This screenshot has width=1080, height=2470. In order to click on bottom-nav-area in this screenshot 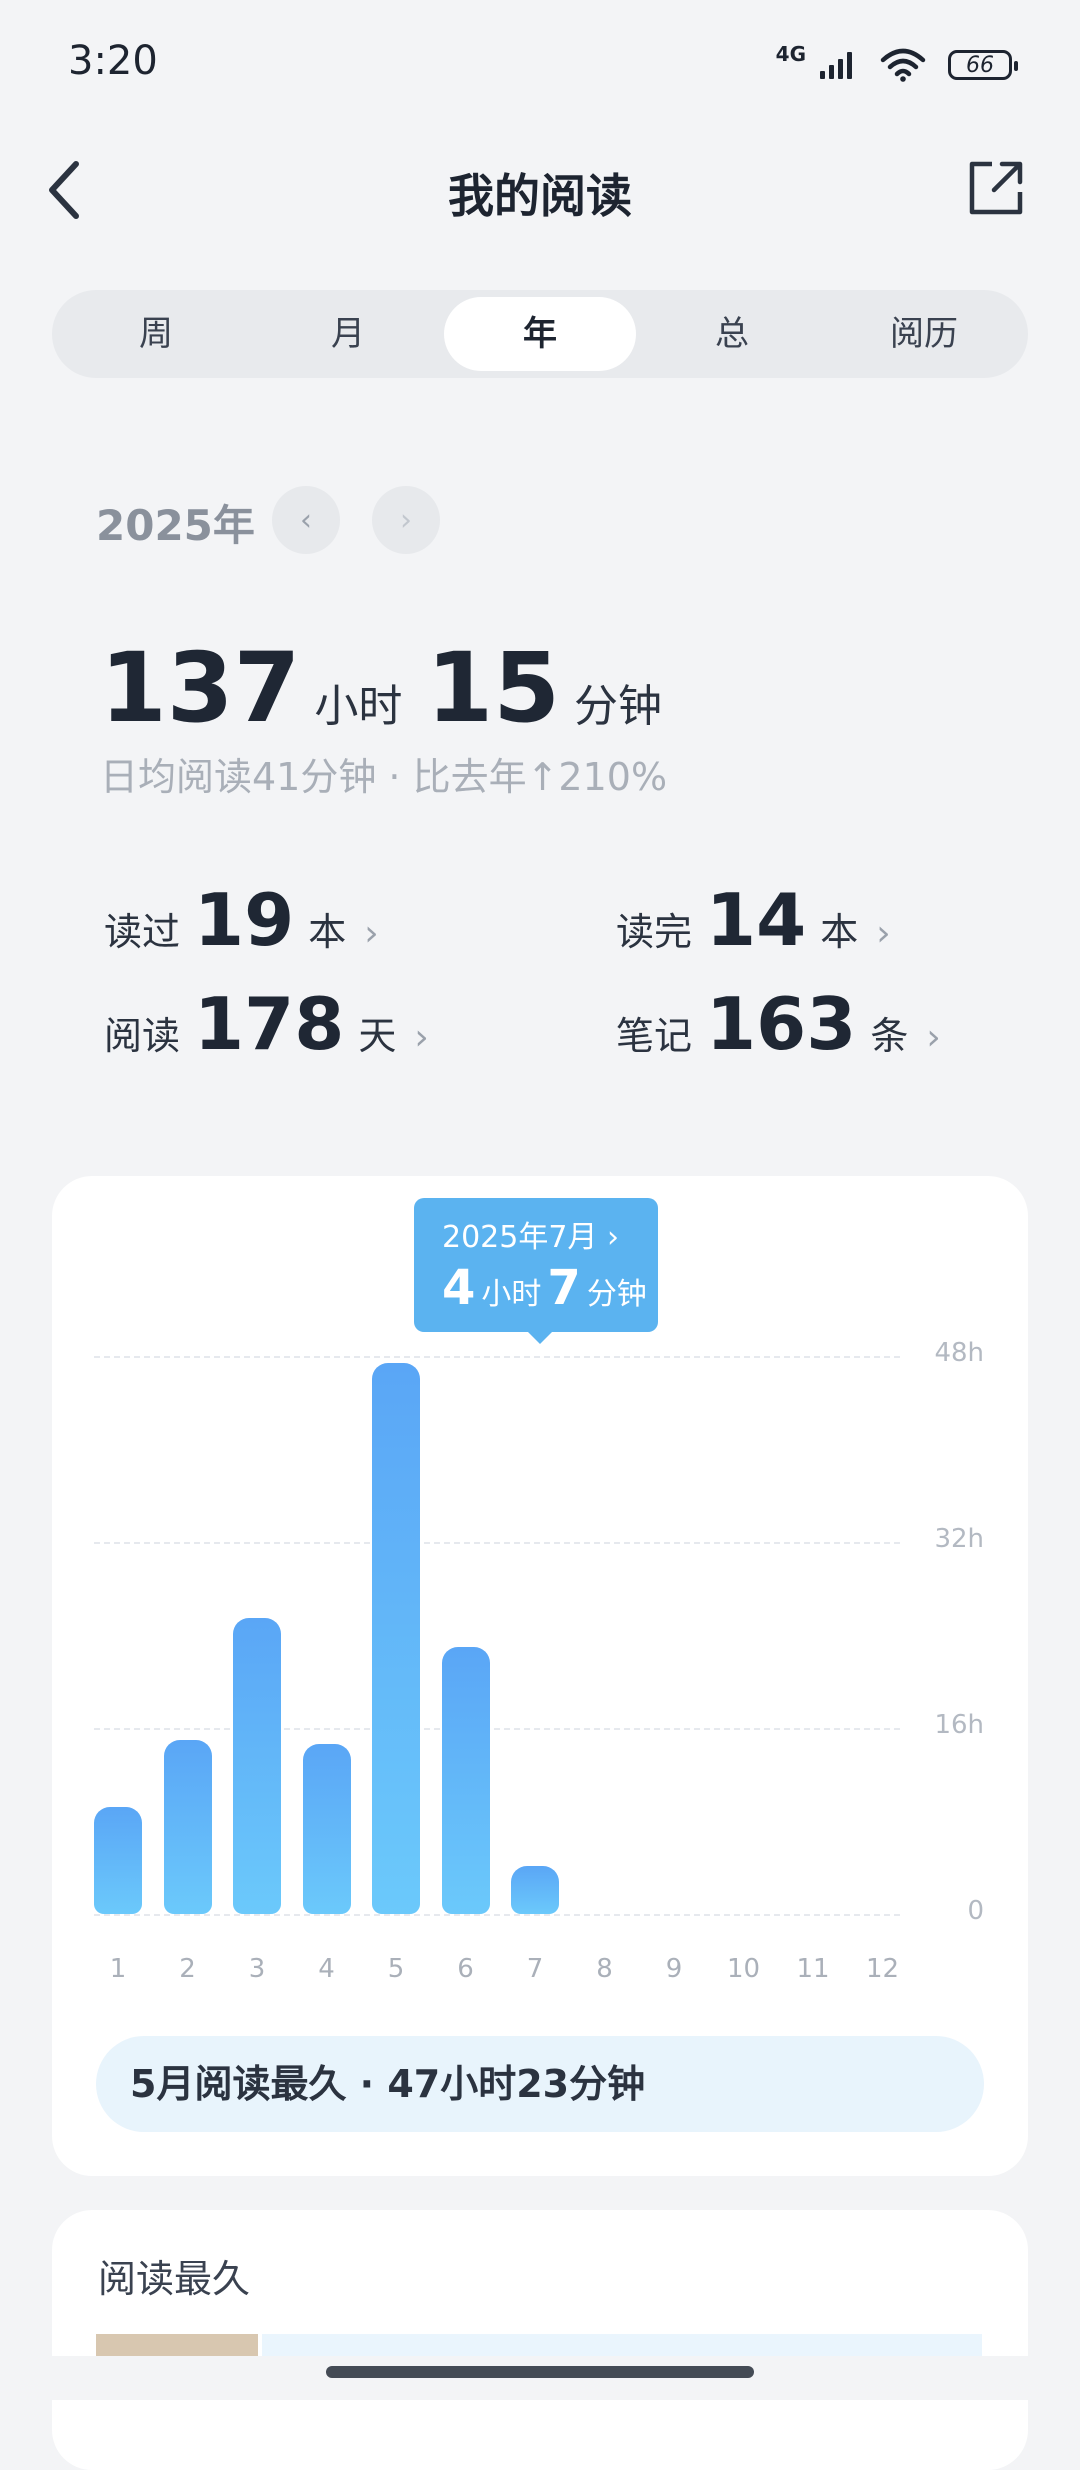, I will do `click(540, 2378)`.